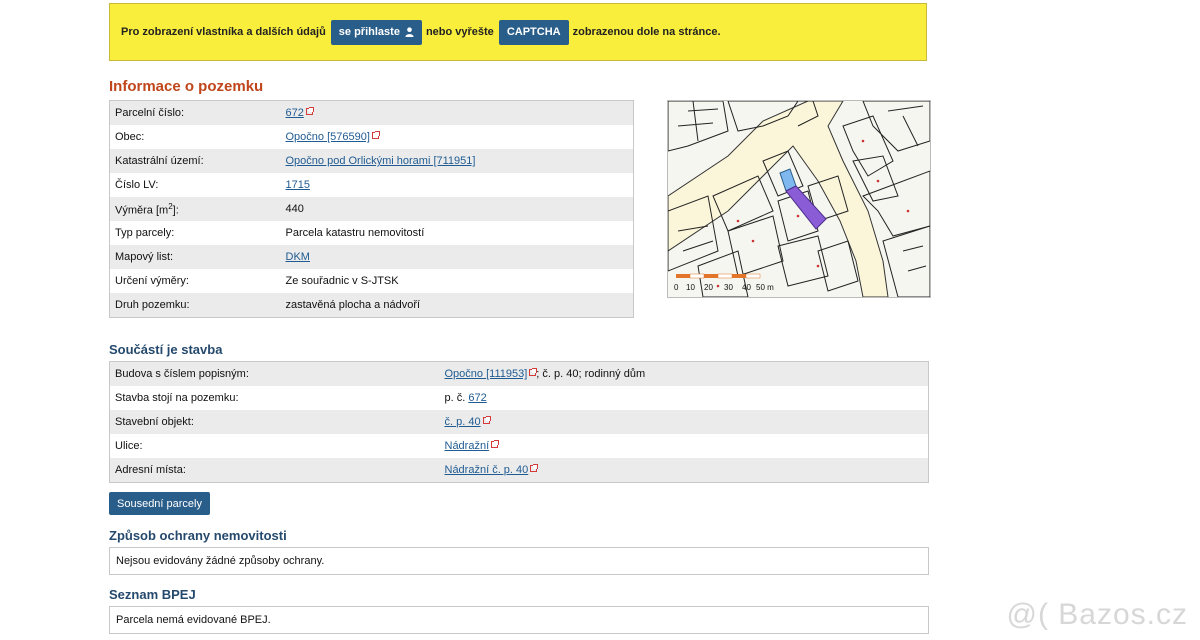 This screenshot has width=1200, height=640. I want to click on map-sheet-link: DKM, so click(298, 257).